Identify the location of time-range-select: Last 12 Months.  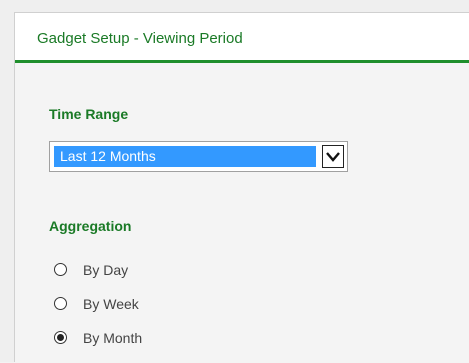
(198, 156).